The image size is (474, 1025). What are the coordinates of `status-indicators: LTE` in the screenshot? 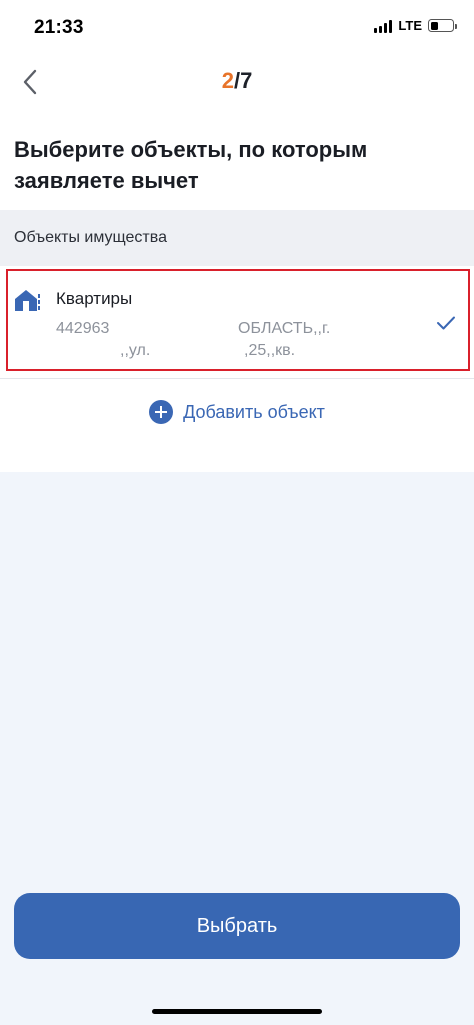 It's located at (415, 25).